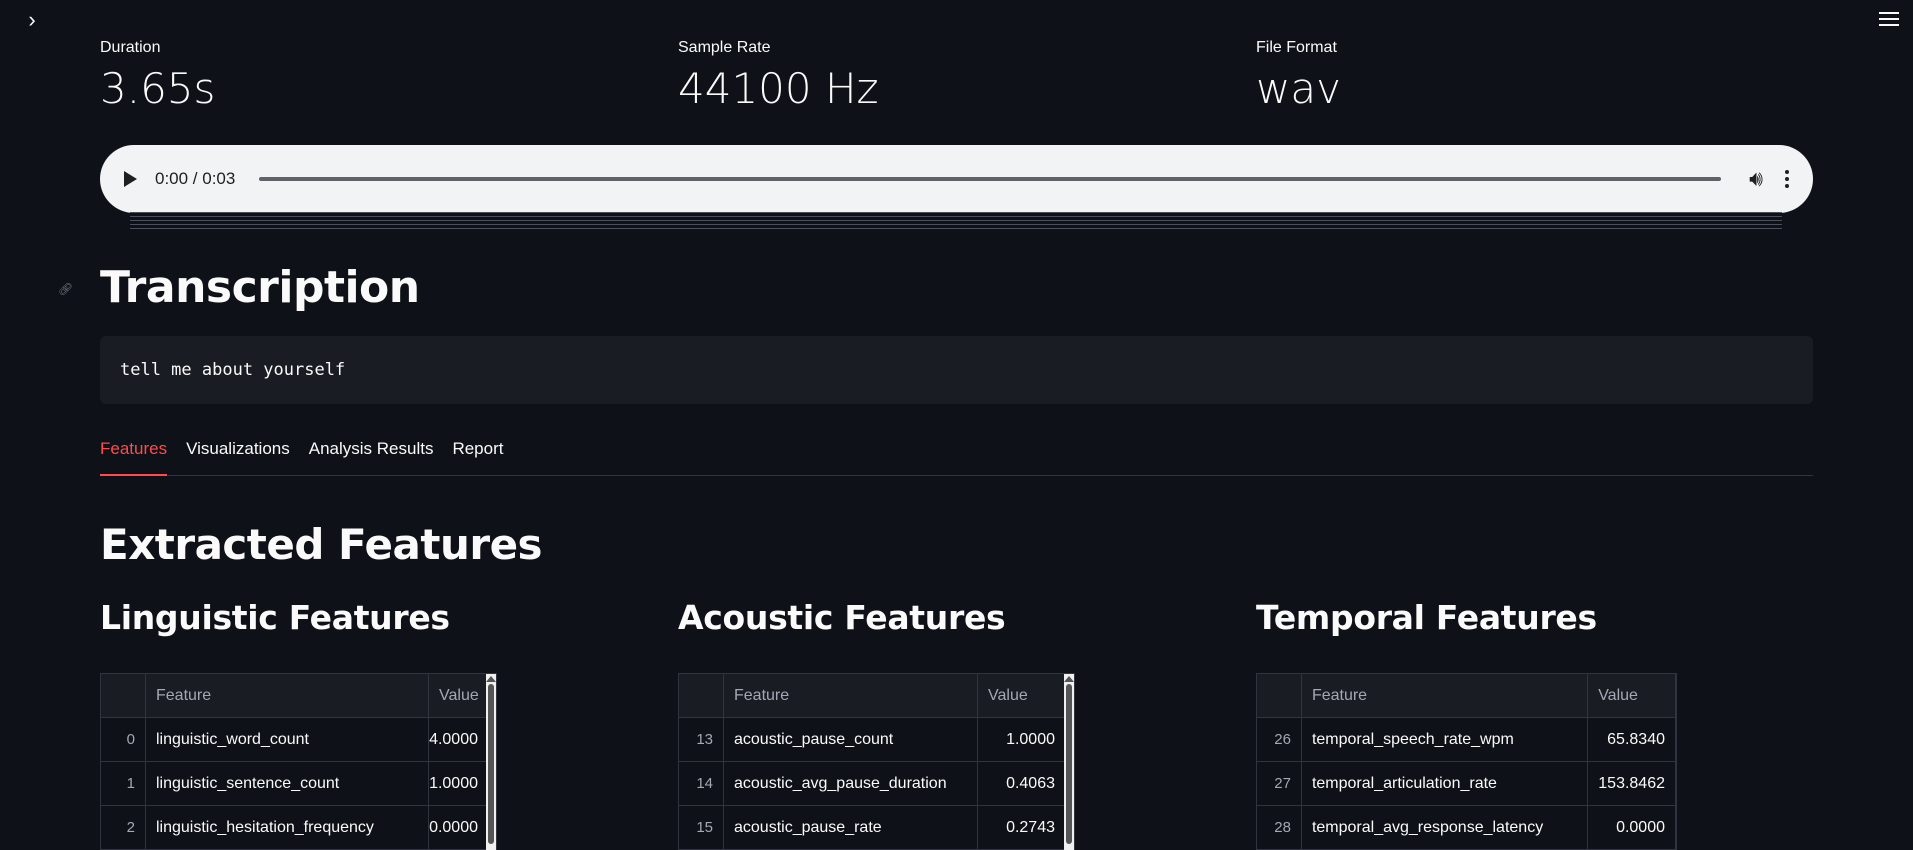  I want to click on metric-value: 44100 Hz, so click(778, 88).